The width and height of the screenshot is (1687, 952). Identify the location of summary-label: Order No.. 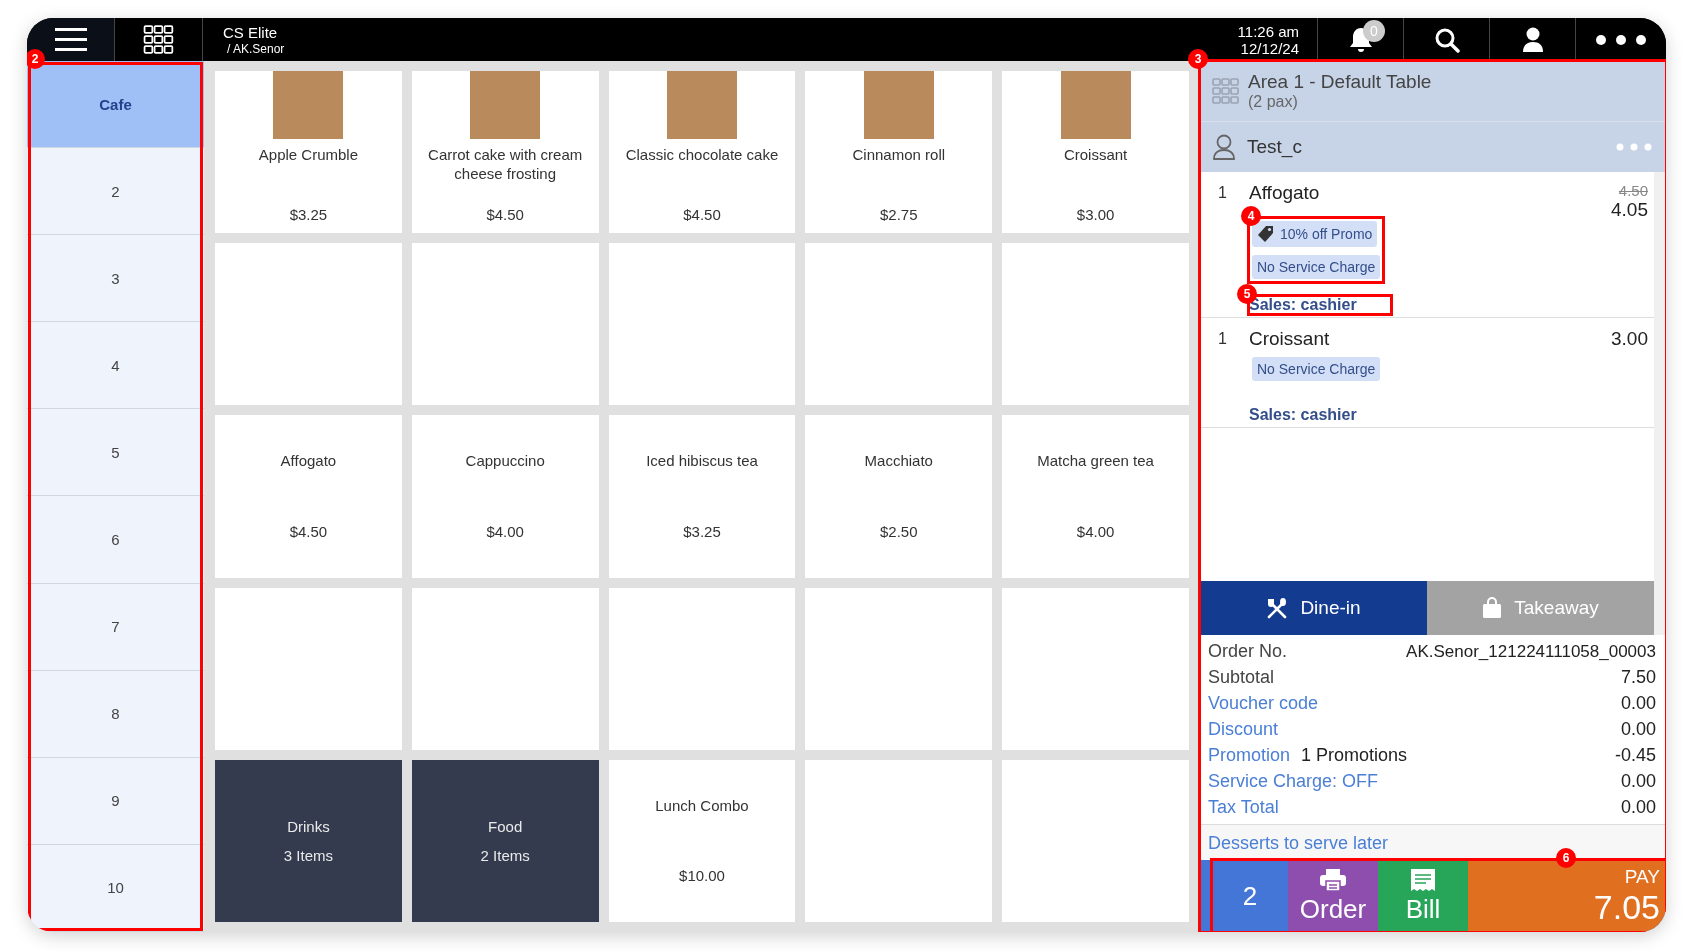
(1248, 651).